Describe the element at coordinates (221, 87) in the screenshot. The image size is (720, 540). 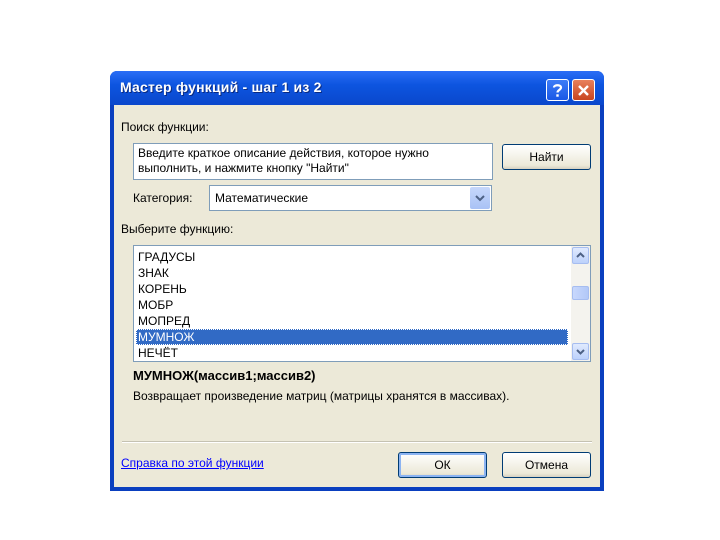
I see `dialog-title: Мастер функций - шаг 1 из 2` at that location.